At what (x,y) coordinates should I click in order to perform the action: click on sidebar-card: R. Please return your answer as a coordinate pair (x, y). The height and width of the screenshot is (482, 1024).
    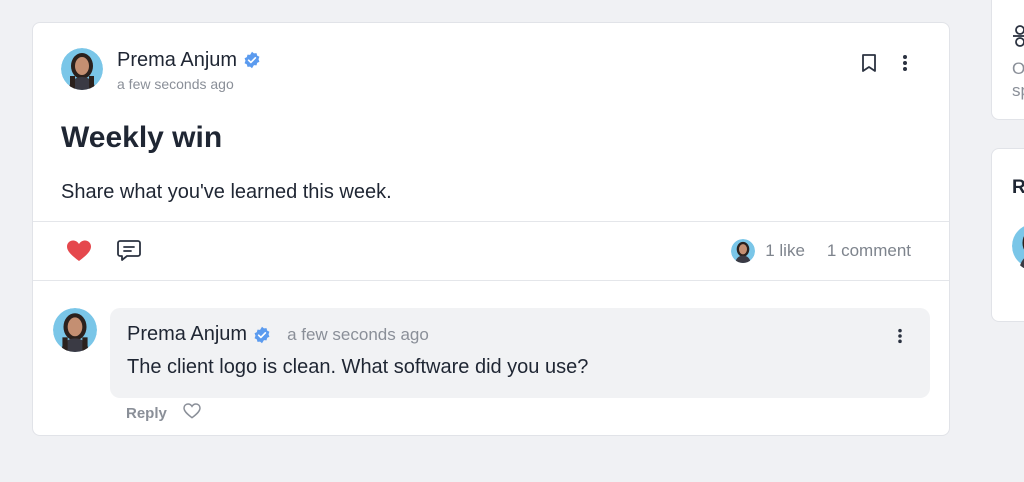
    Looking at the image, I should click on (1007, 235).